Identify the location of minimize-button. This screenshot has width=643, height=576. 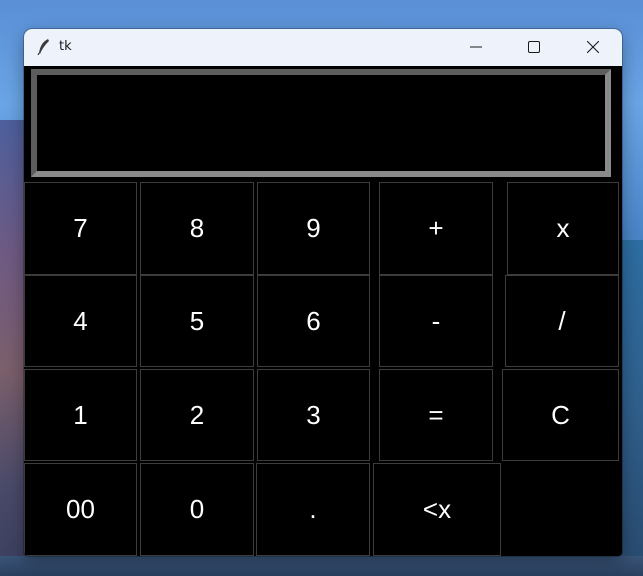
(476, 47).